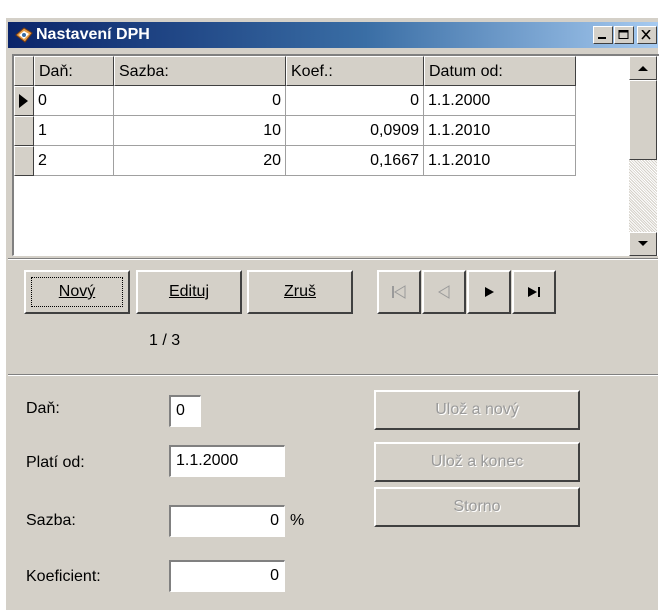 The image size is (661, 611). I want to click on close-icon, so click(646, 35).